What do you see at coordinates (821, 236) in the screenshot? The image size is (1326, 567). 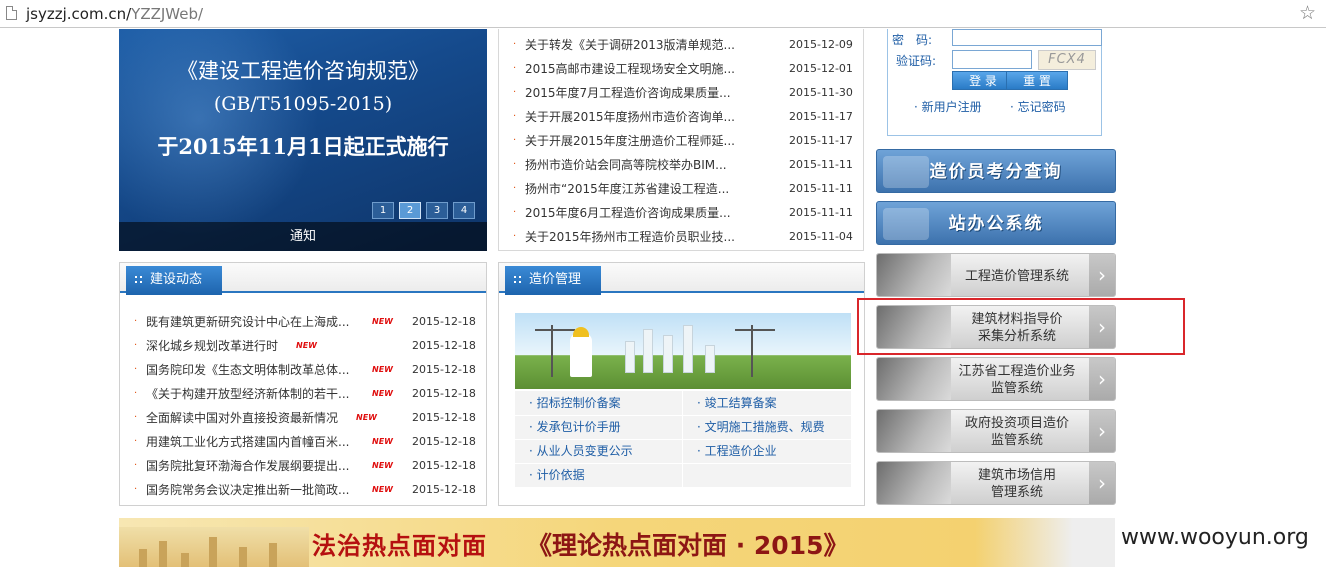 I see `news-date: 2015-11-04` at bounding box center [821, 236].